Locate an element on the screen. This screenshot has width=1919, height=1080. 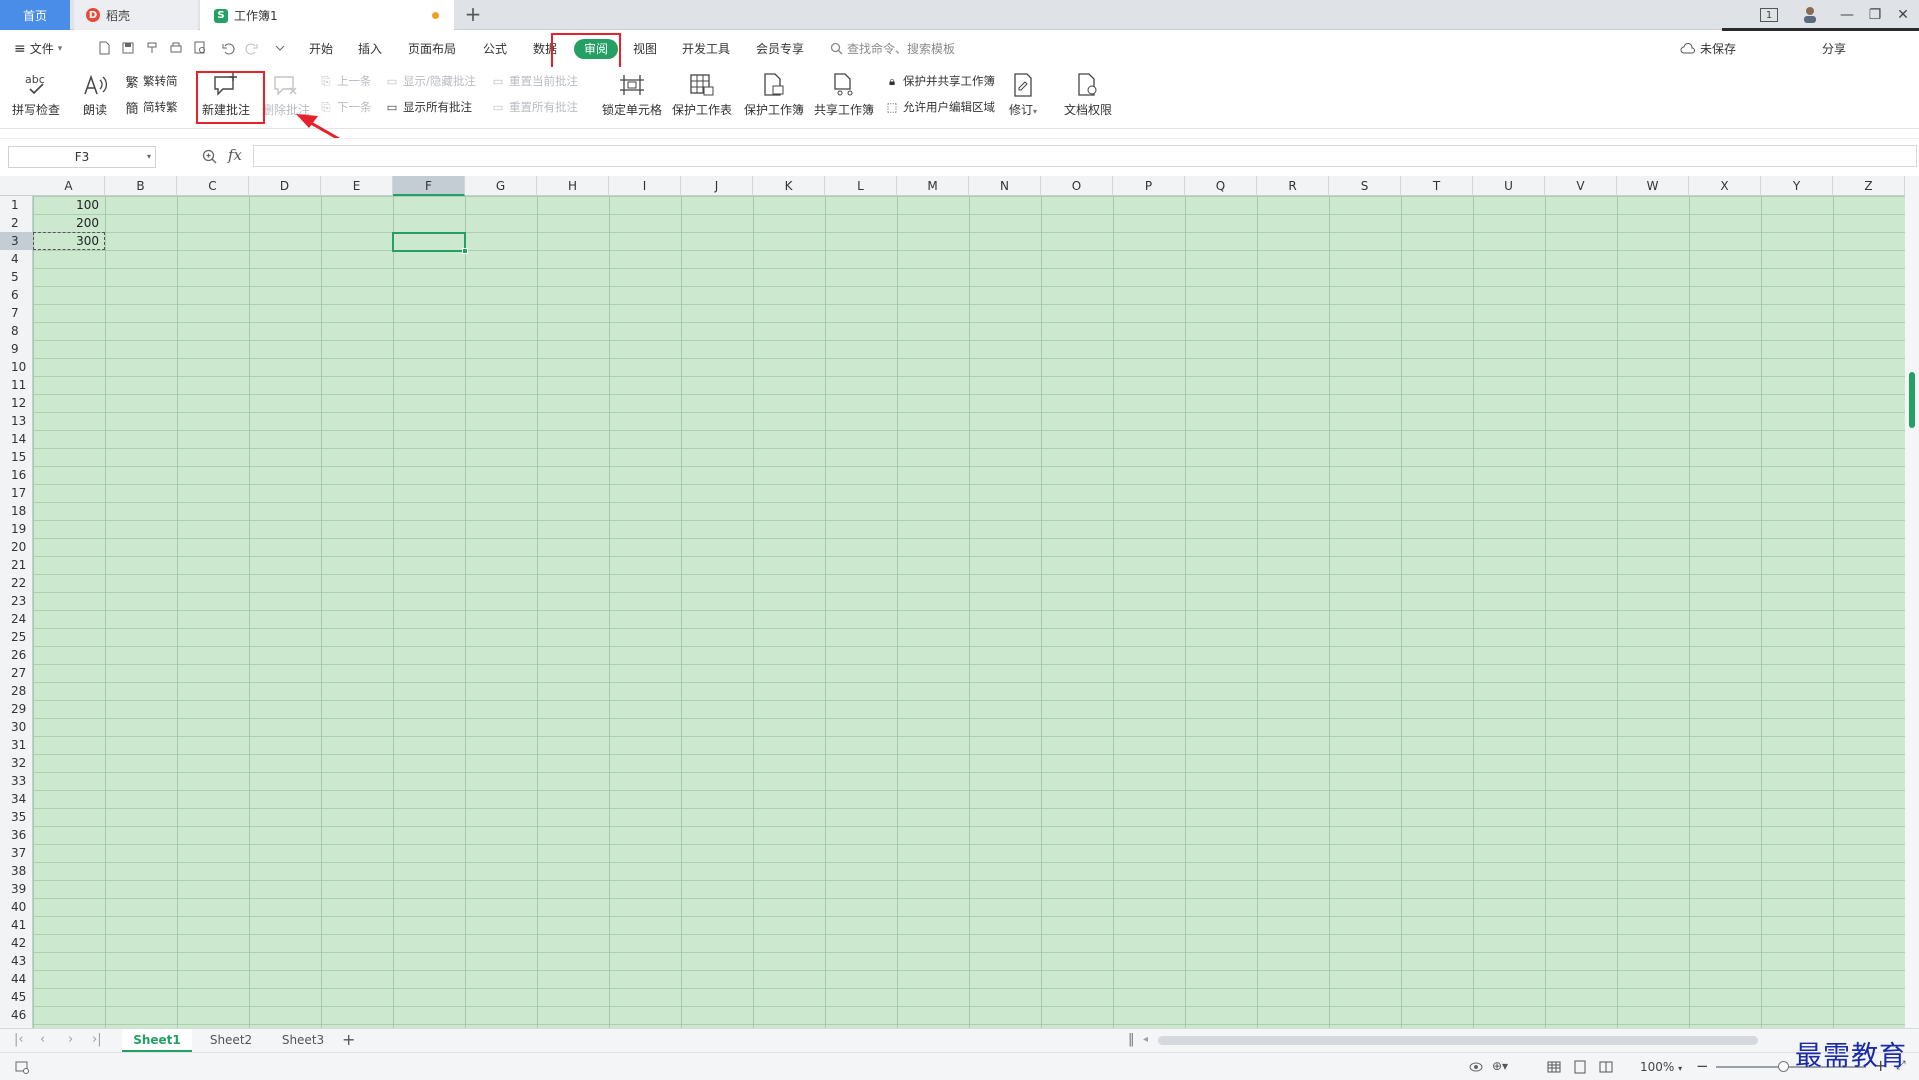
reset-current-comment-button: ▭ 重置当前批注 is located at coordinates (534, 81).